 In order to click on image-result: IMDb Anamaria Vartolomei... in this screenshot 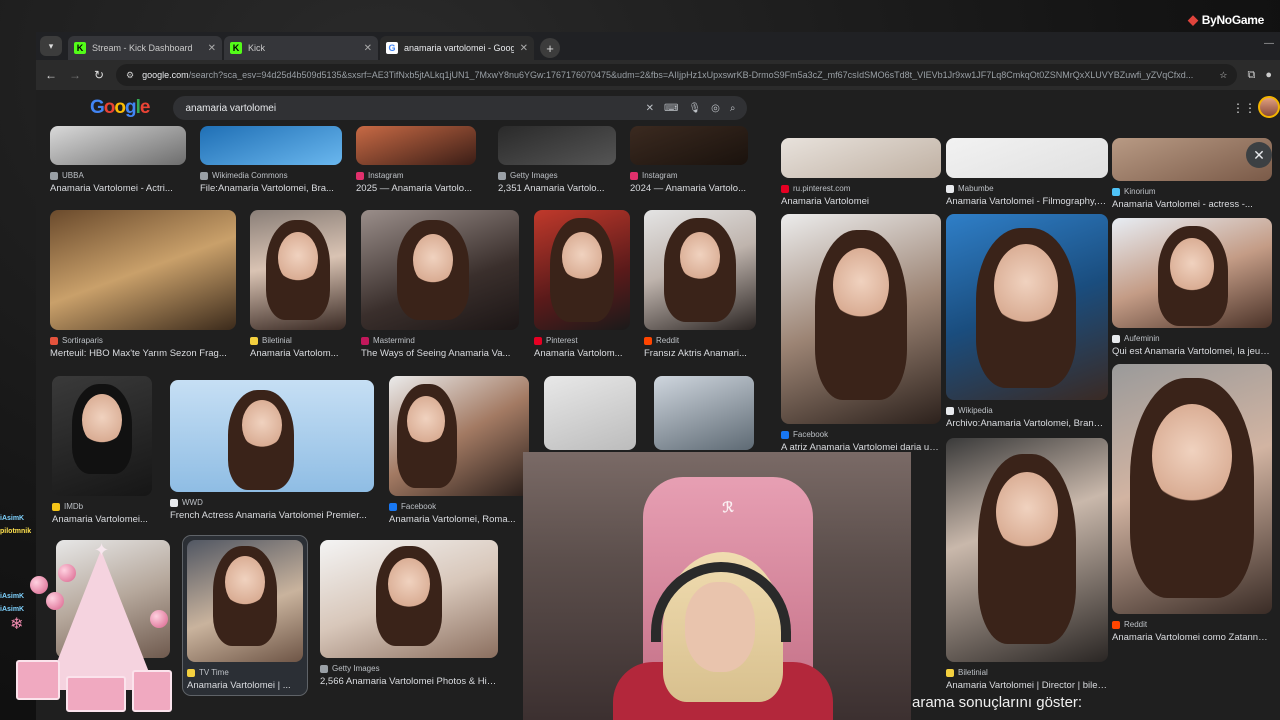, I will do `click(102, 450)`.